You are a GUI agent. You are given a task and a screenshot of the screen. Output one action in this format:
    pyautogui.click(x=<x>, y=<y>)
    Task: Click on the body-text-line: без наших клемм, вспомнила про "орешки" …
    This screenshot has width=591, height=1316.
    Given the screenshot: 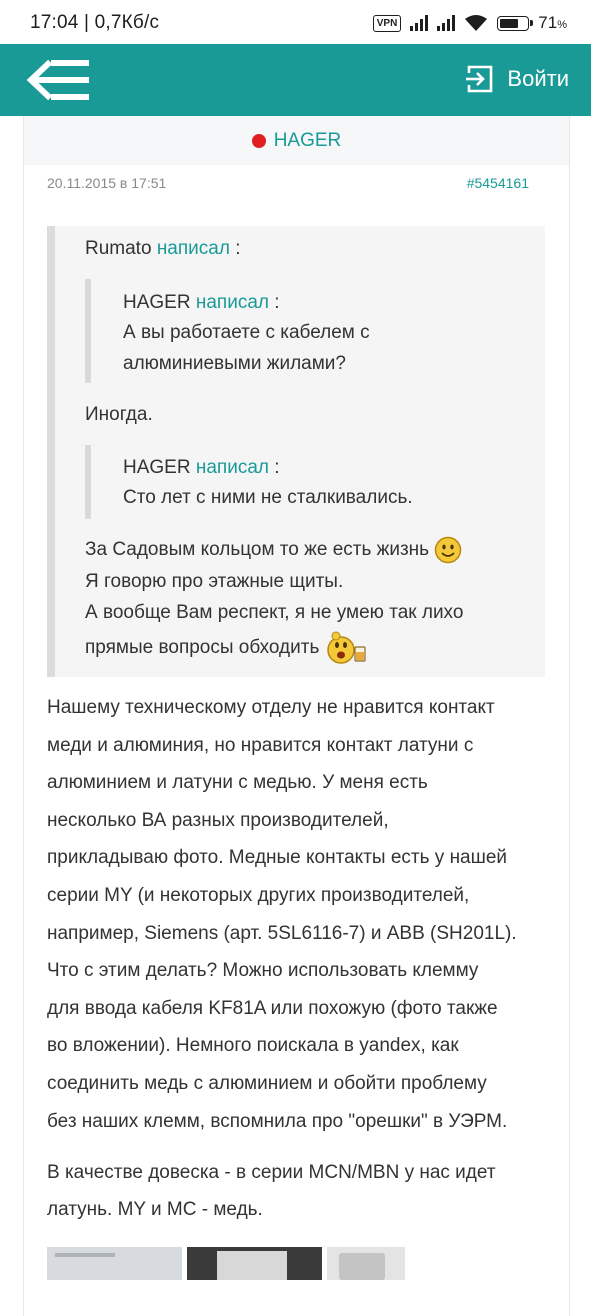 What is the action you would take?
    pyautogui.click(x=277, y=1121)
    